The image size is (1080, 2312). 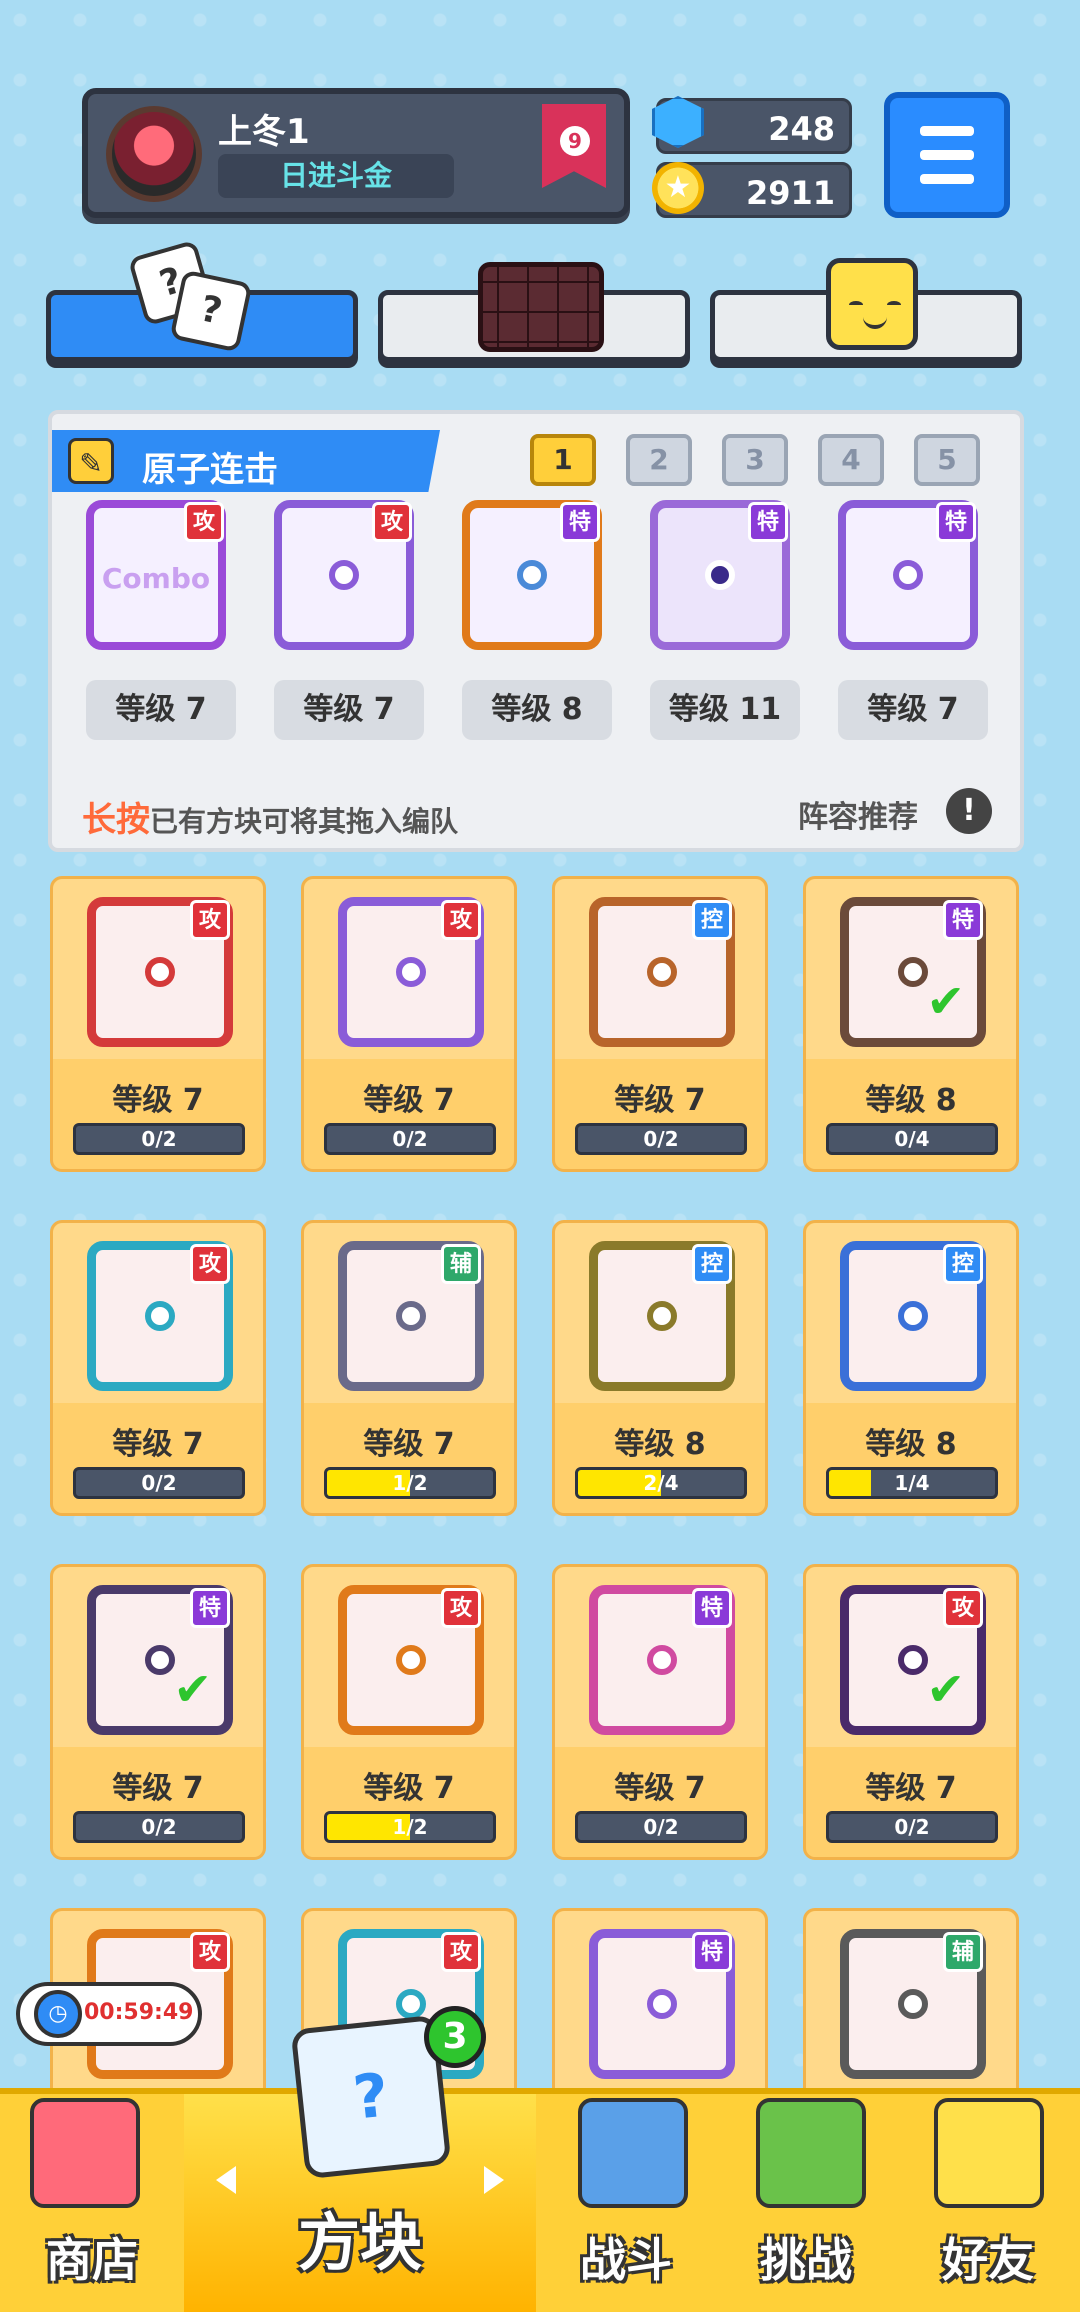 I want to click on player-profile-card: 上冬1 日进斗金 9, so click(x=356, y=153).